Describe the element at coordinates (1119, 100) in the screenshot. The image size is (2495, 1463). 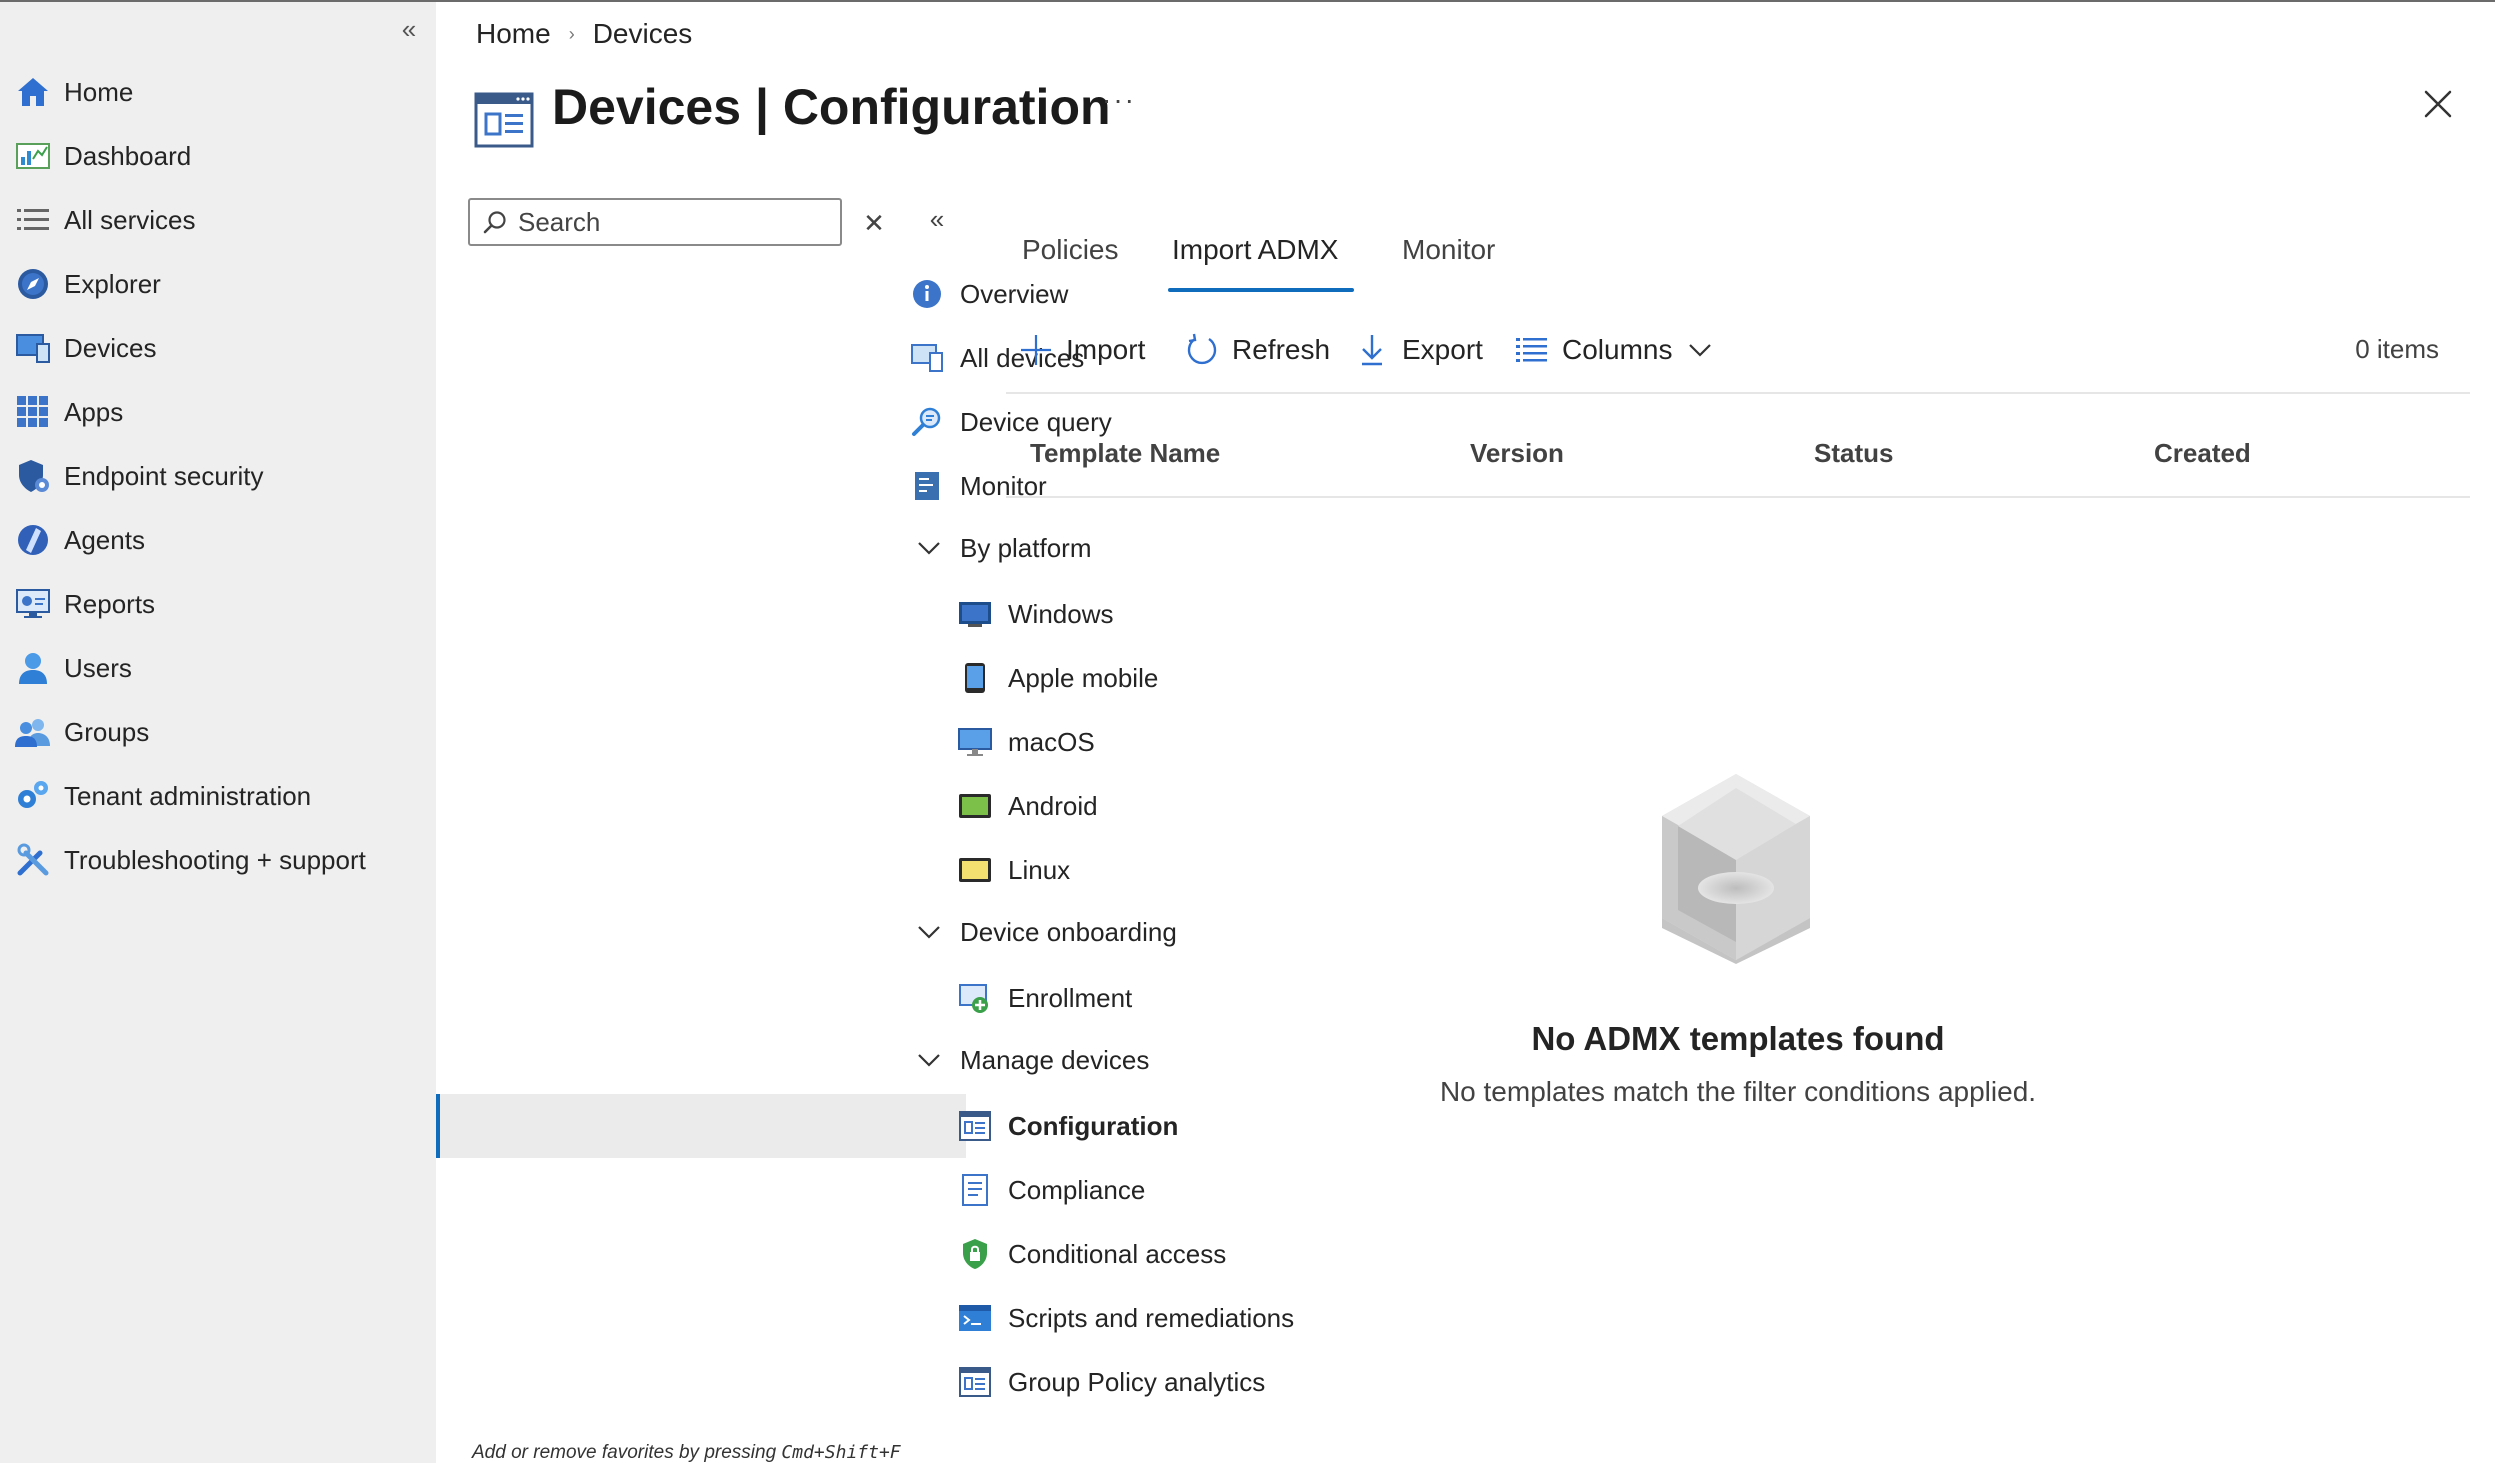
I see `more-options-button: ···` at that location.